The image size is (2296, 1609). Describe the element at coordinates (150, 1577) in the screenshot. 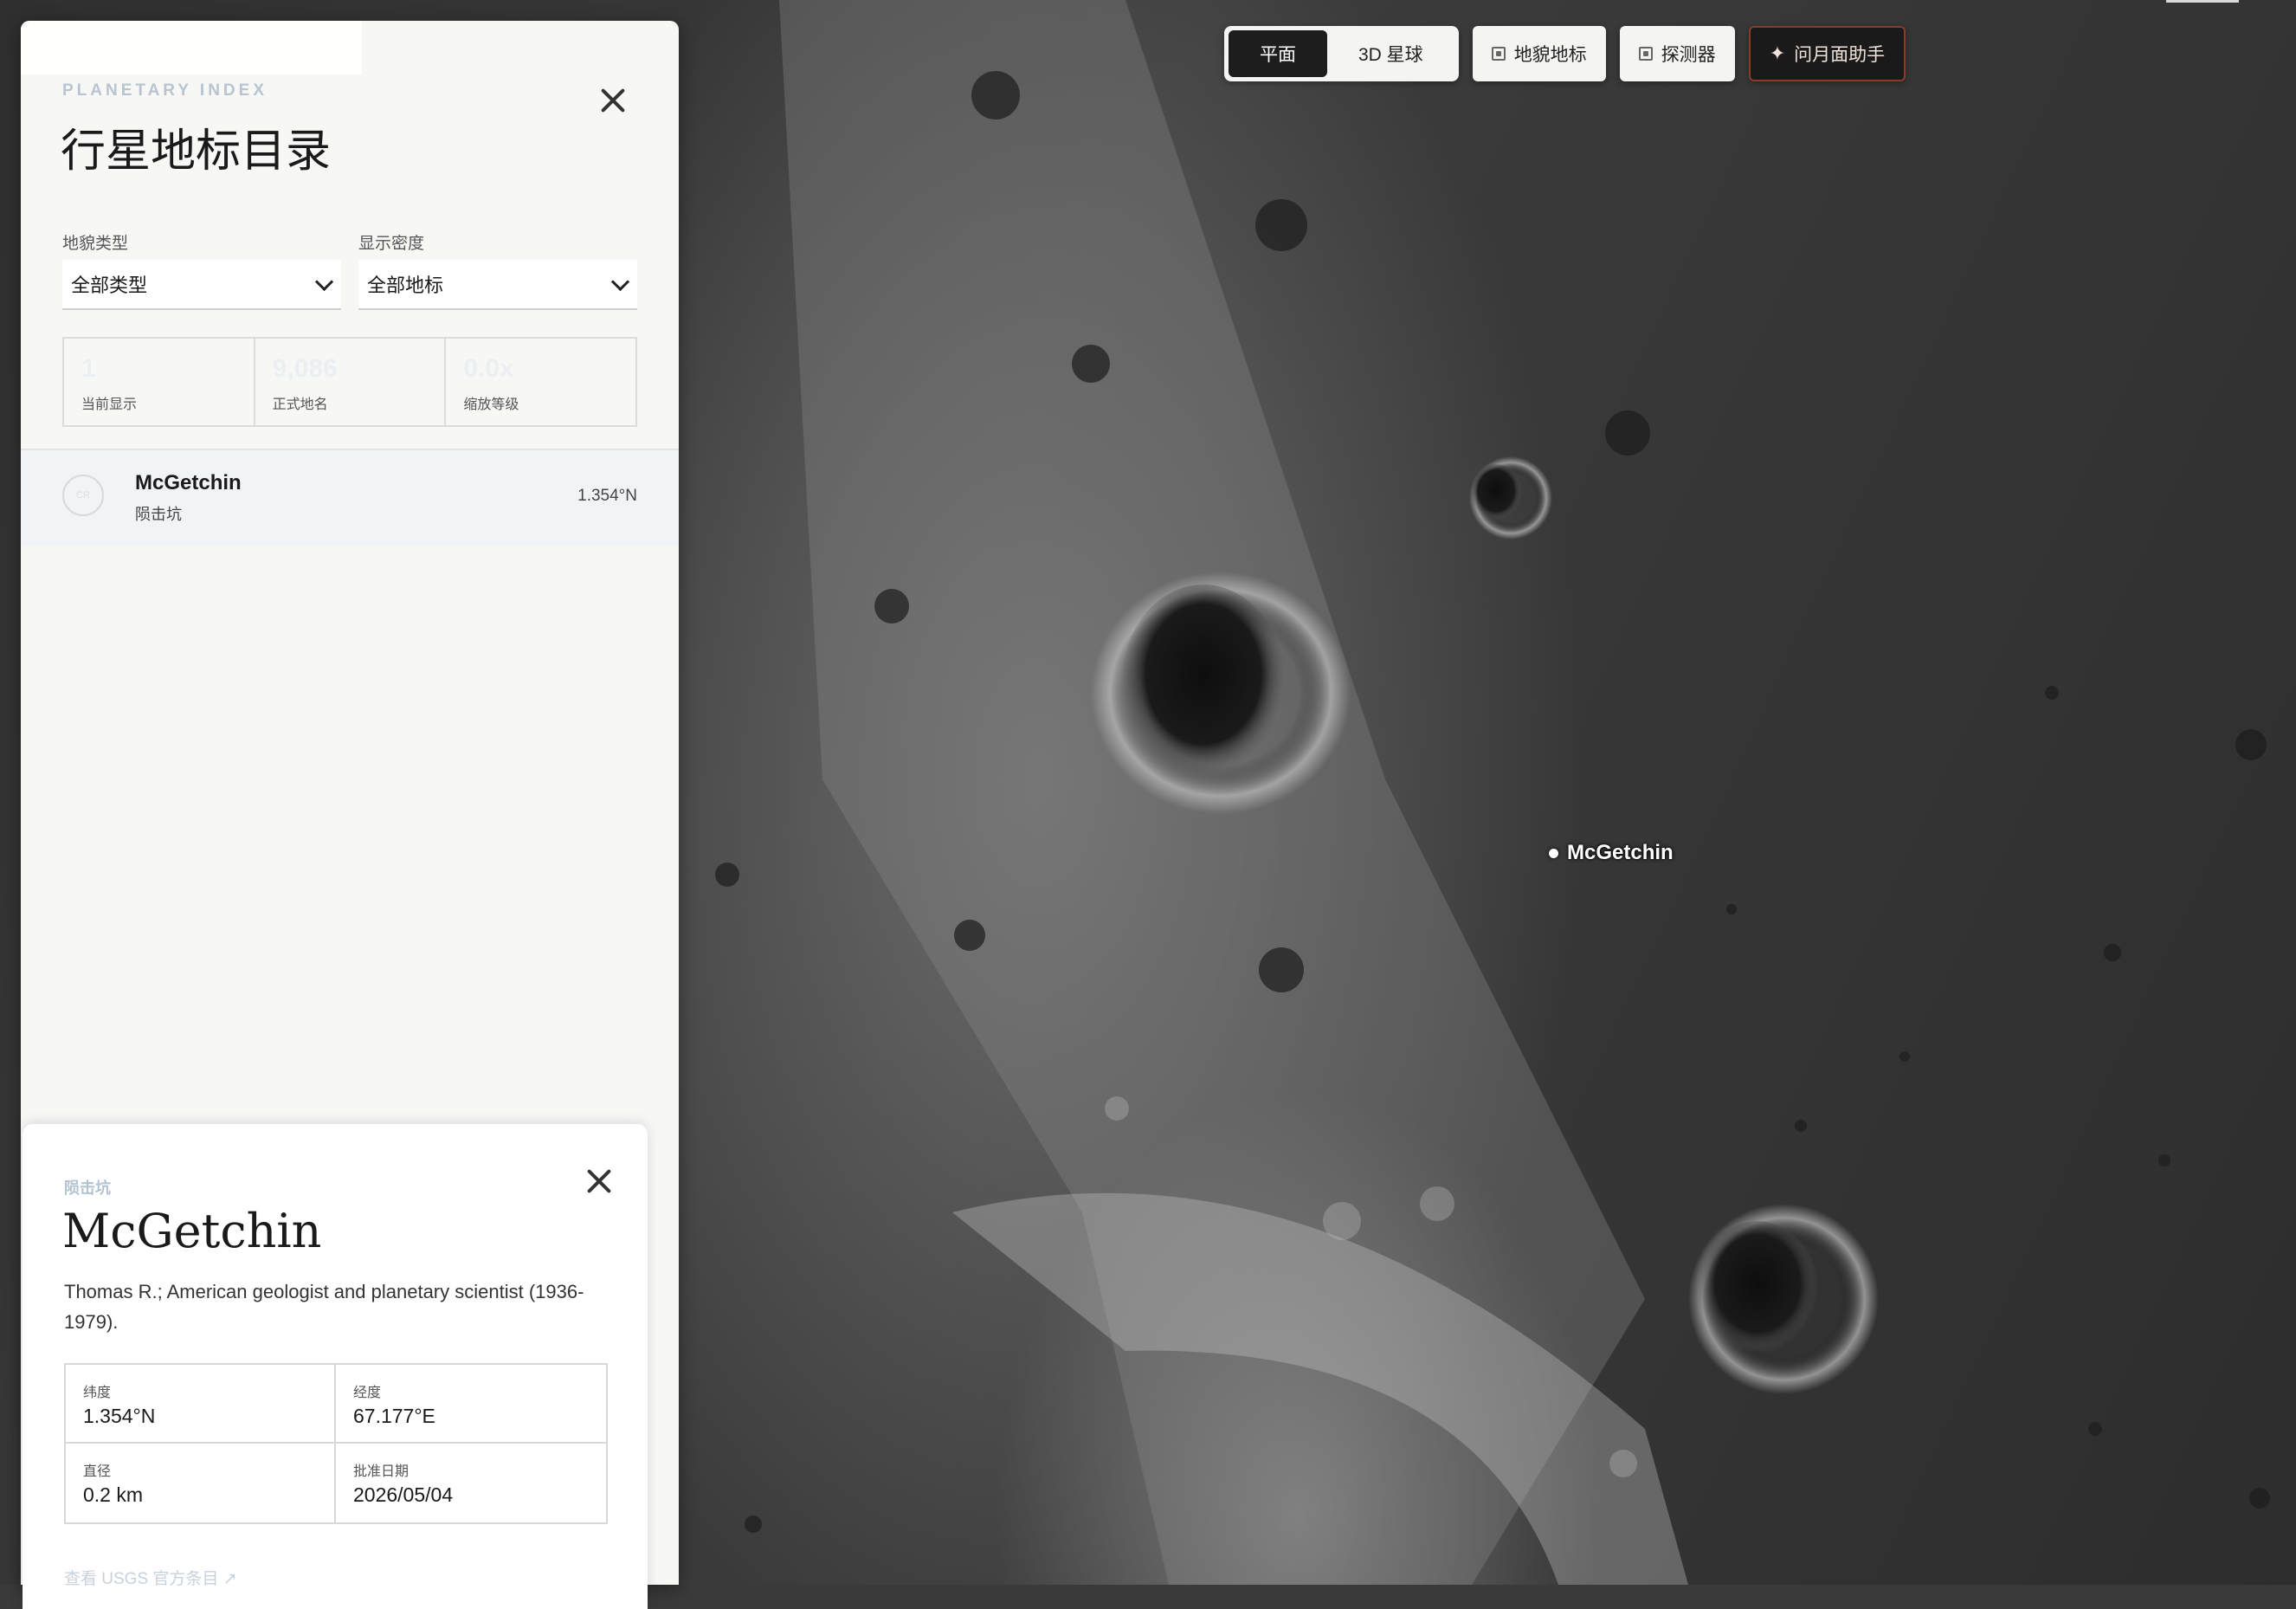

I see `usgs-link: 查看 USGS 官方条目 ↗` at that location.